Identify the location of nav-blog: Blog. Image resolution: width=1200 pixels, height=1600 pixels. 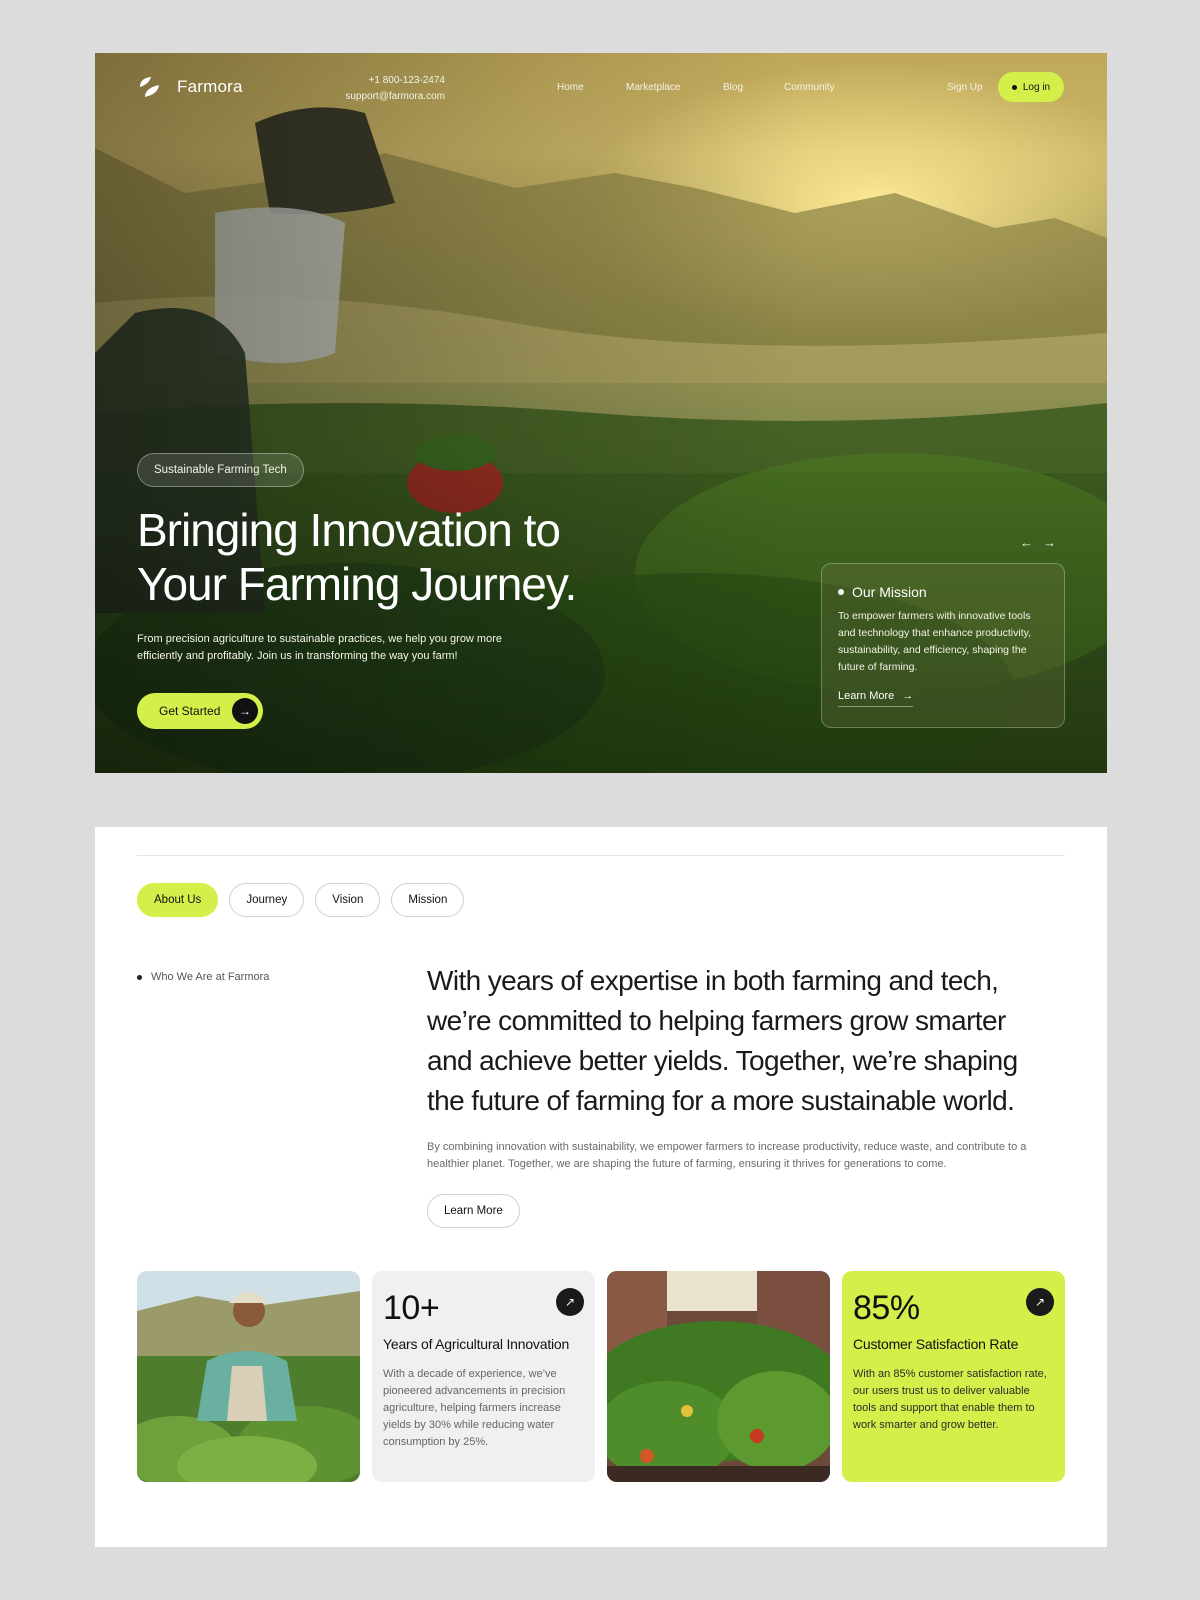
(733, 87).